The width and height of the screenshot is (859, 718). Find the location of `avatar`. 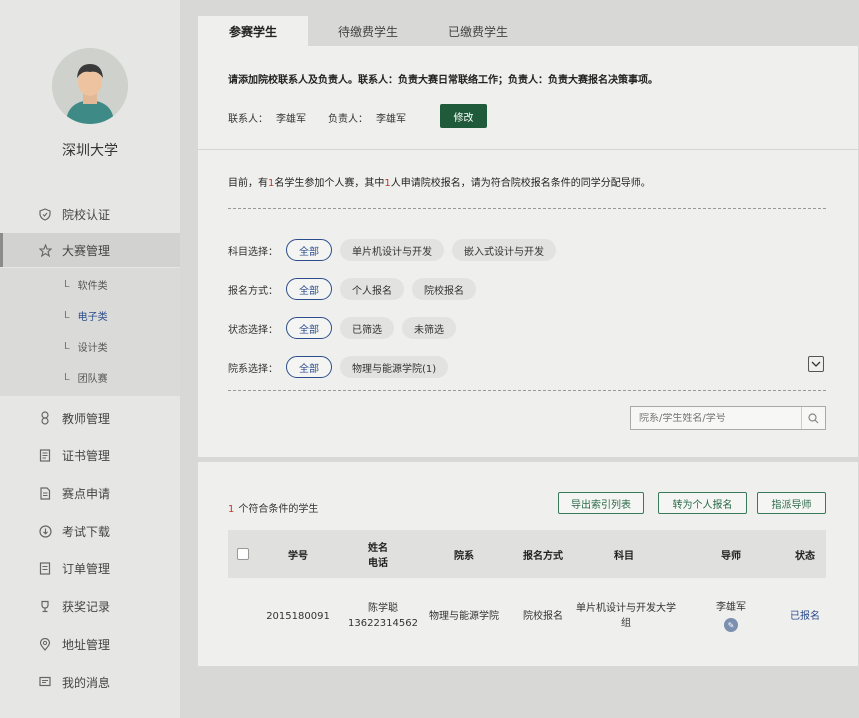

avatar is located at coordinates (90, 86).